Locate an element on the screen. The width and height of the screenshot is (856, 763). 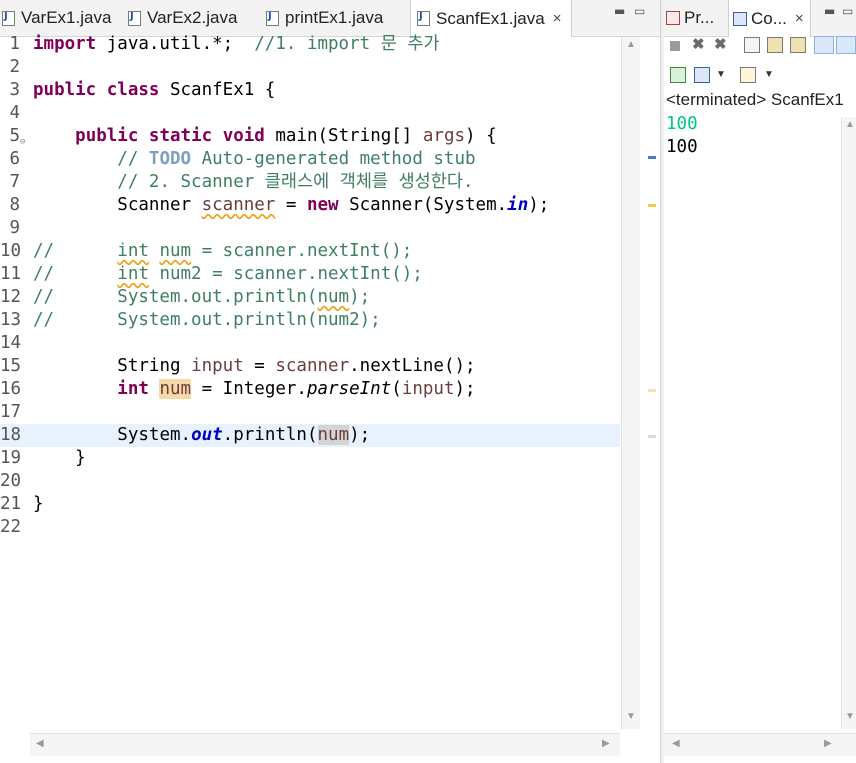
tab-varex1: VarEx1.java is located at coordinates (56, 18).